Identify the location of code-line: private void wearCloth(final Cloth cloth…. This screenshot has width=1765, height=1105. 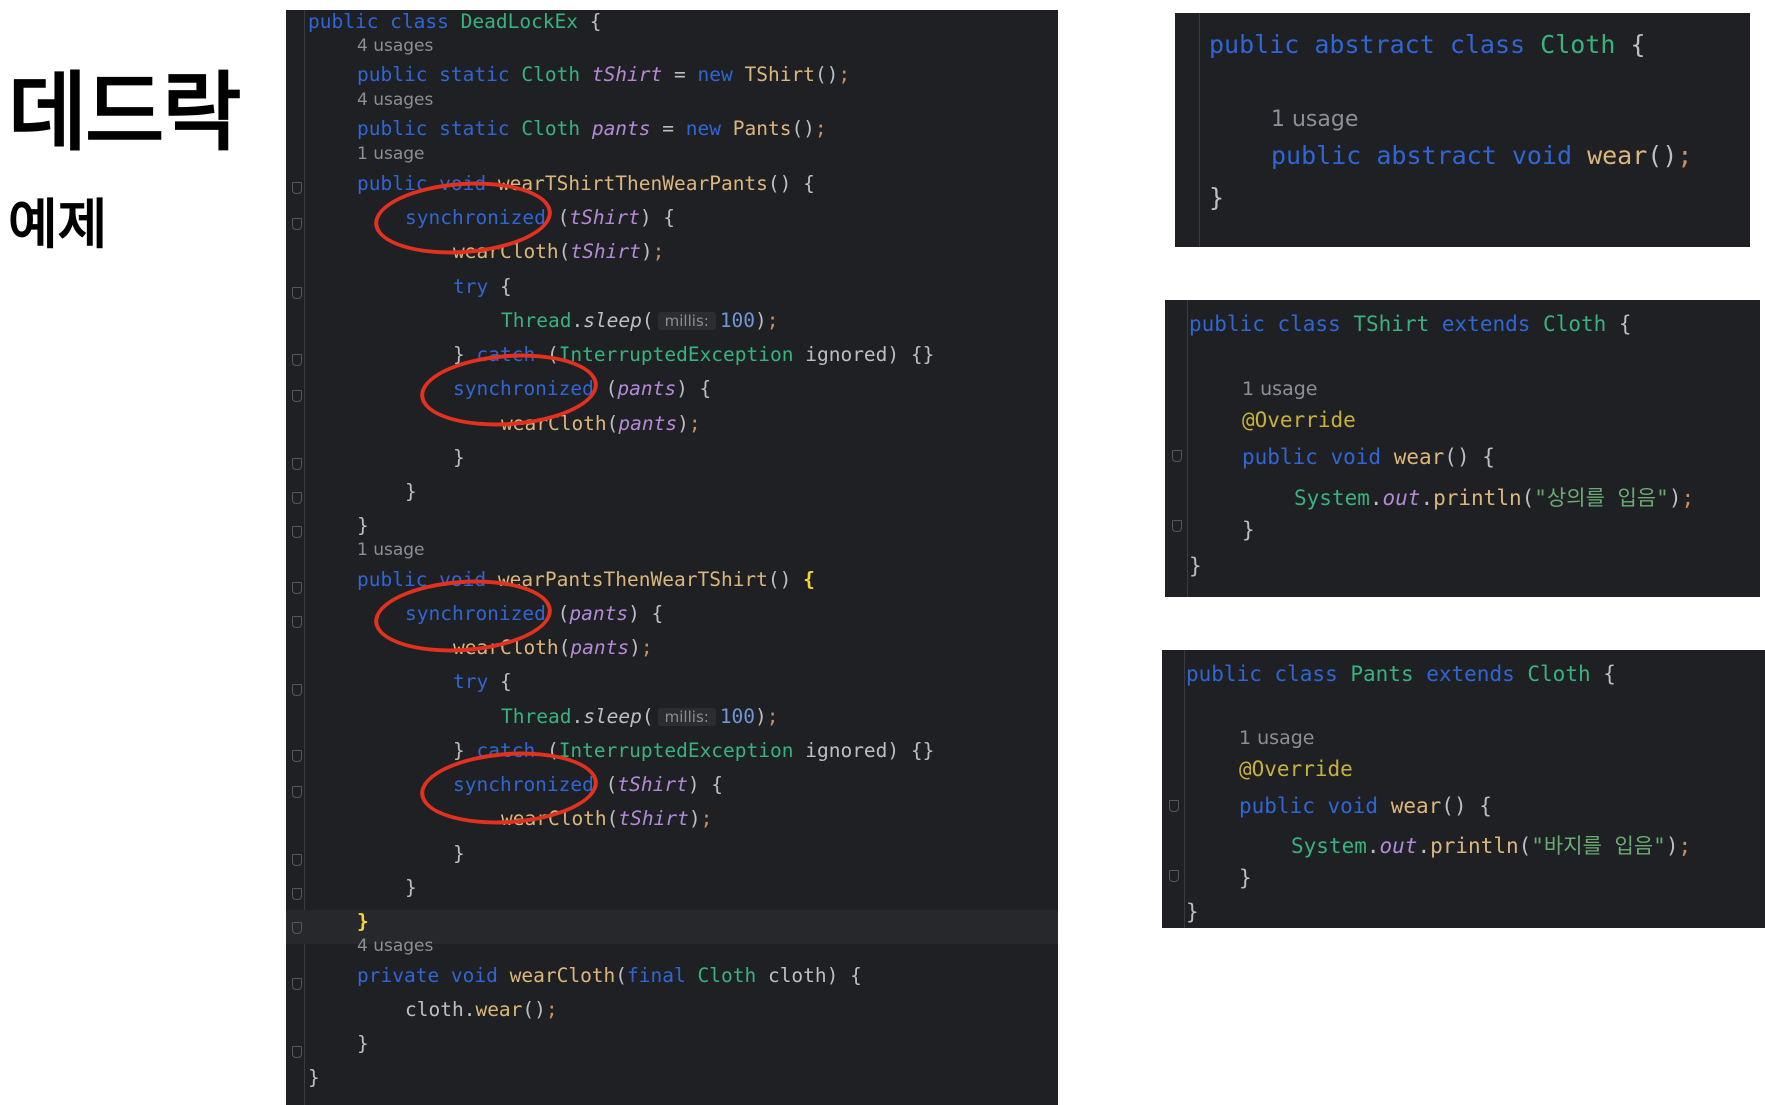
(609, 975).